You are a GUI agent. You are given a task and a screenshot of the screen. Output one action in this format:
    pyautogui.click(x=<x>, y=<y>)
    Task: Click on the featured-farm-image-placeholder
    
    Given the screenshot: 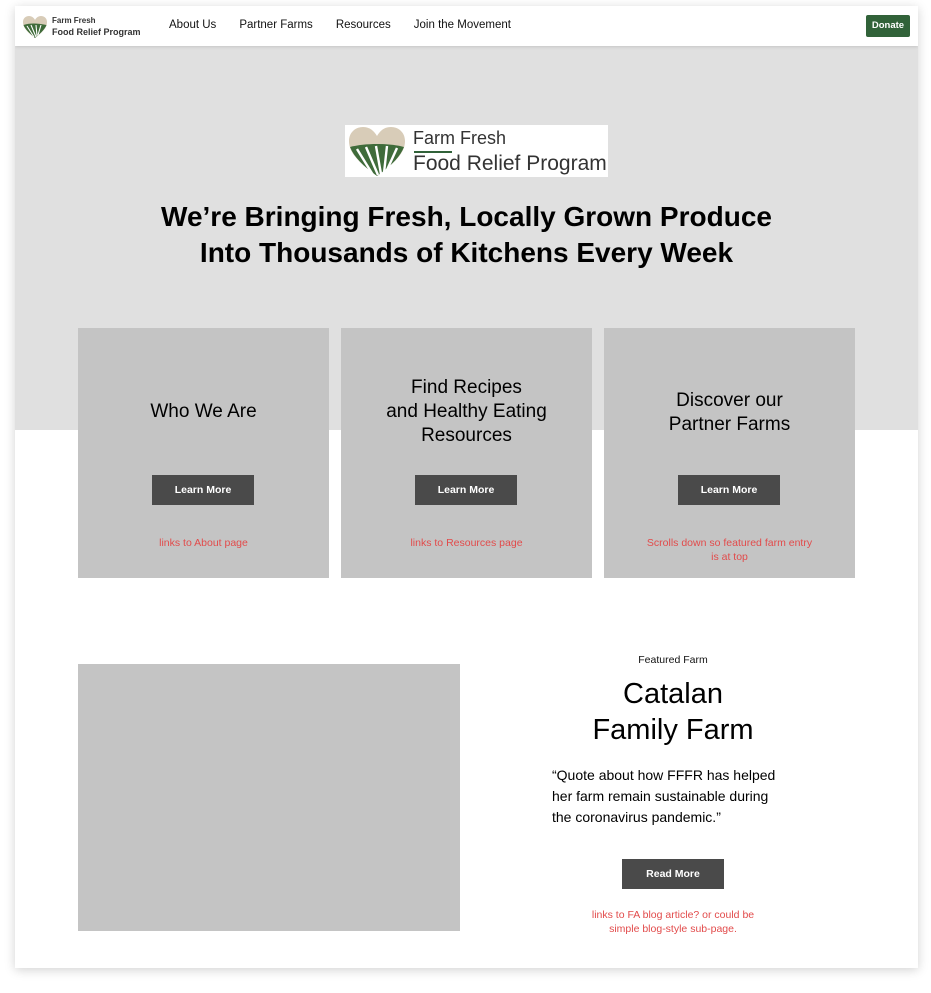 What is the action you would take?
    pyautogui.click(x=269, y=797)
    